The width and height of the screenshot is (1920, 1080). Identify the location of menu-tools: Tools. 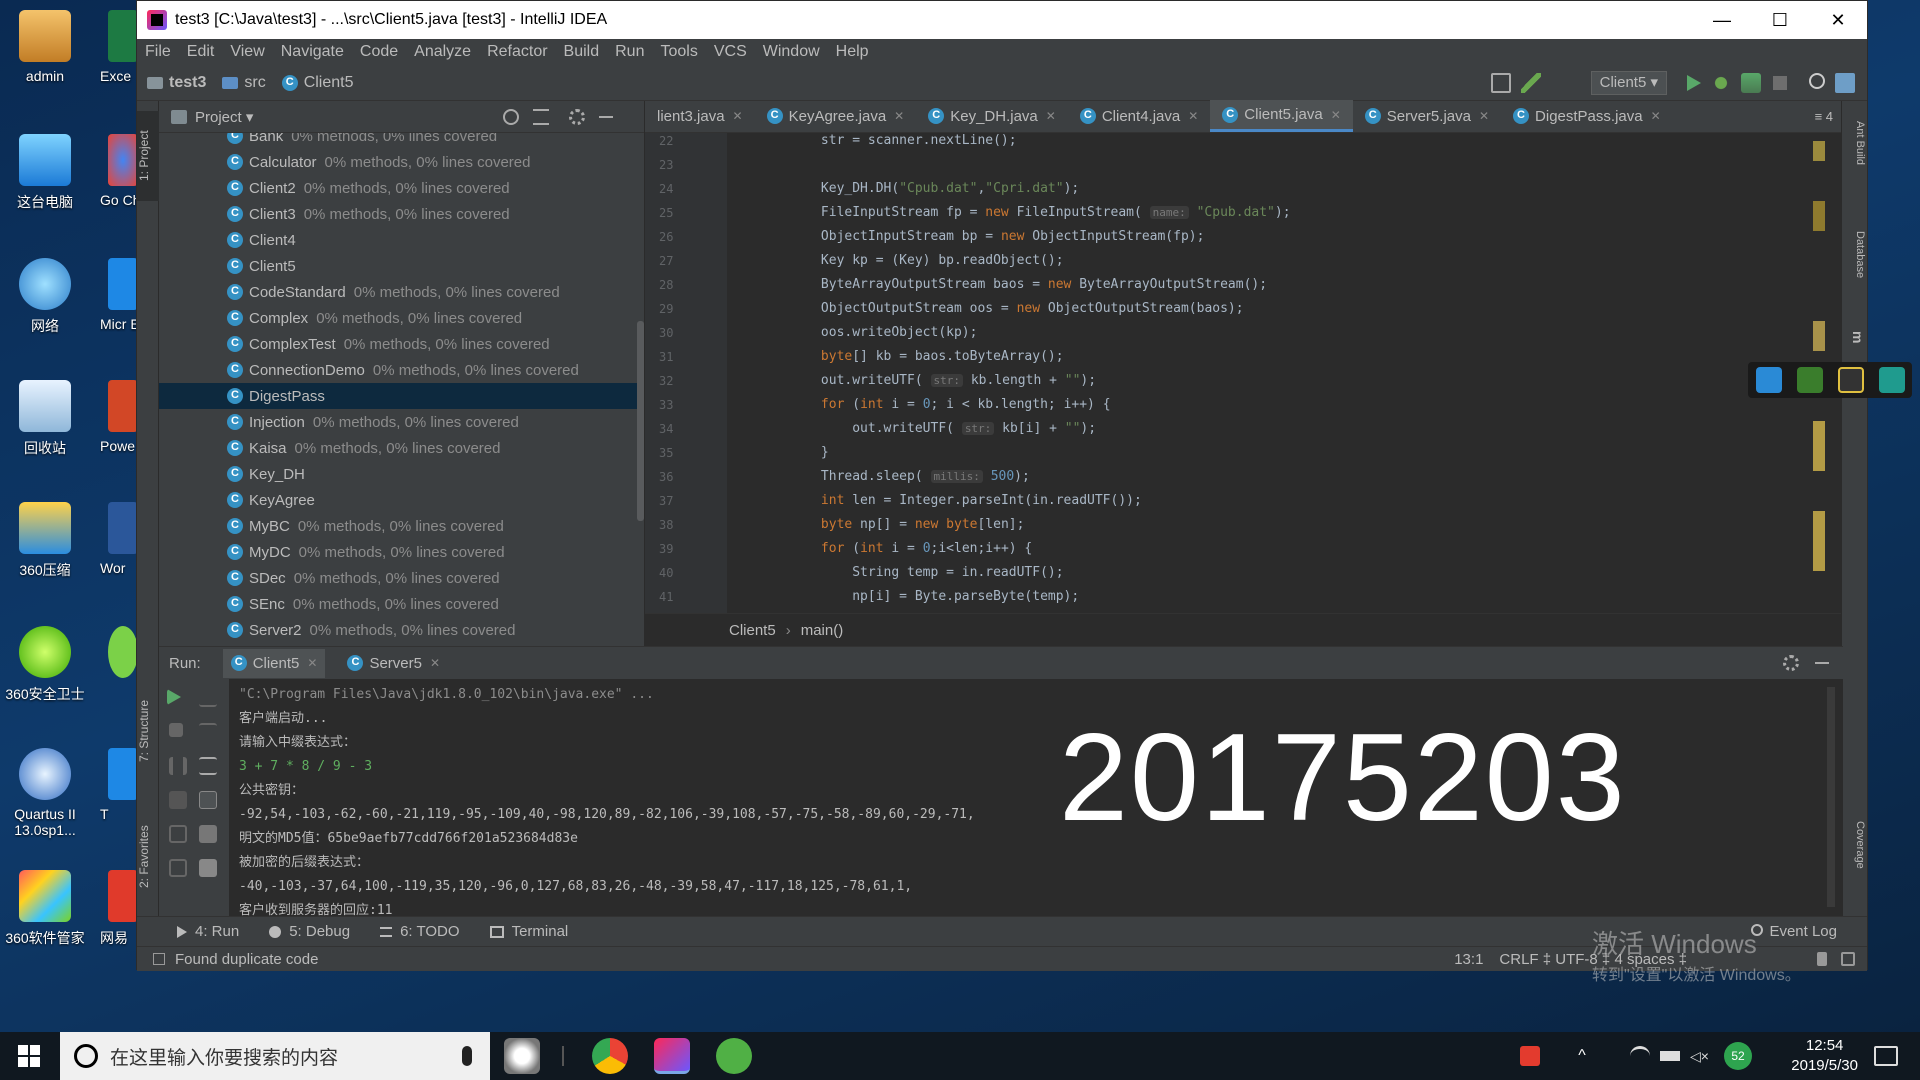
(678, 52).